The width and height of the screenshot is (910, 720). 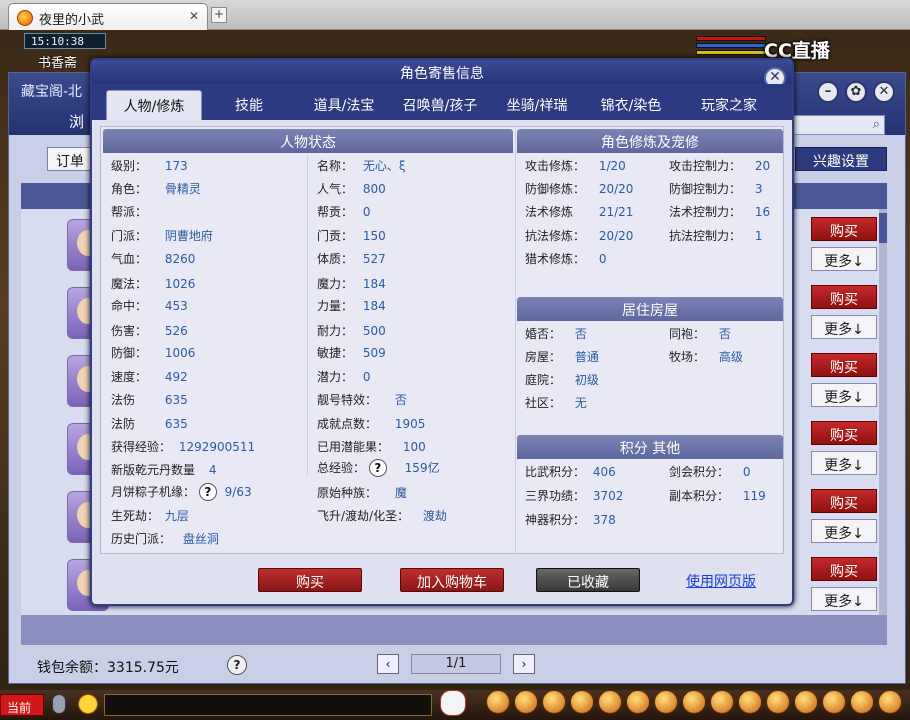 I want to click on points-arena: 比武积分： 406, so click(x=570, y=472).